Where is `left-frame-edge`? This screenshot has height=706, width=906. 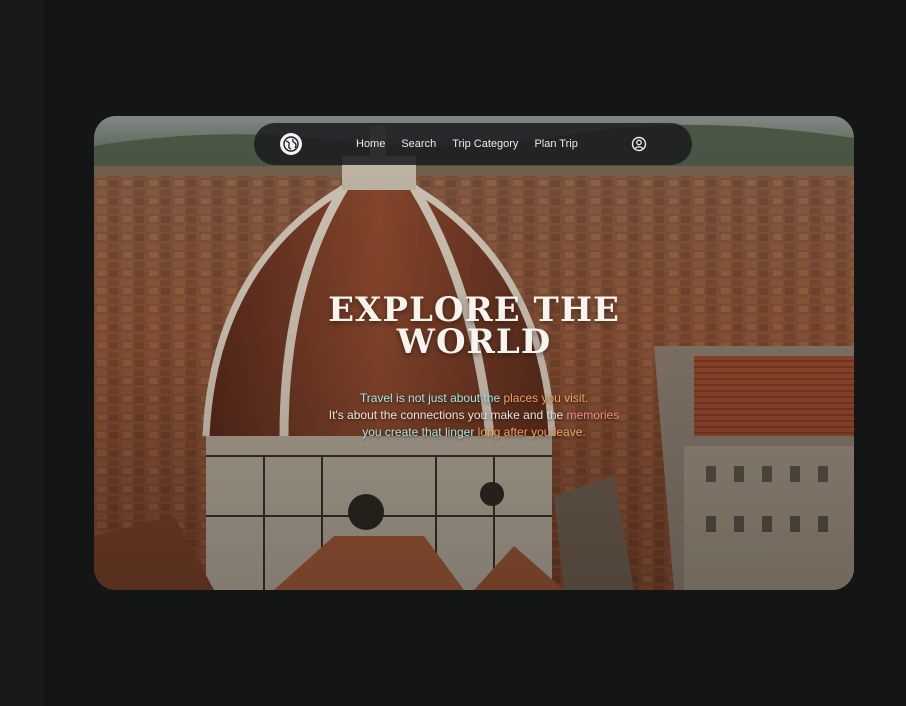 left-frame-edge is located at coordinates (22, 353).